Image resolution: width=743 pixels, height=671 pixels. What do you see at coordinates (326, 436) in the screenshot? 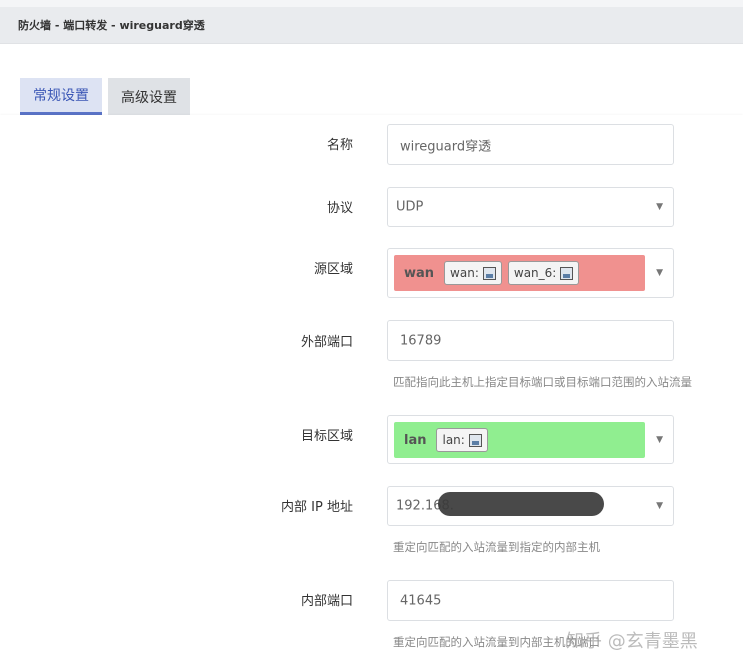
I see `dest-zone-label: 目标区域` at bounding box center [326, 436].